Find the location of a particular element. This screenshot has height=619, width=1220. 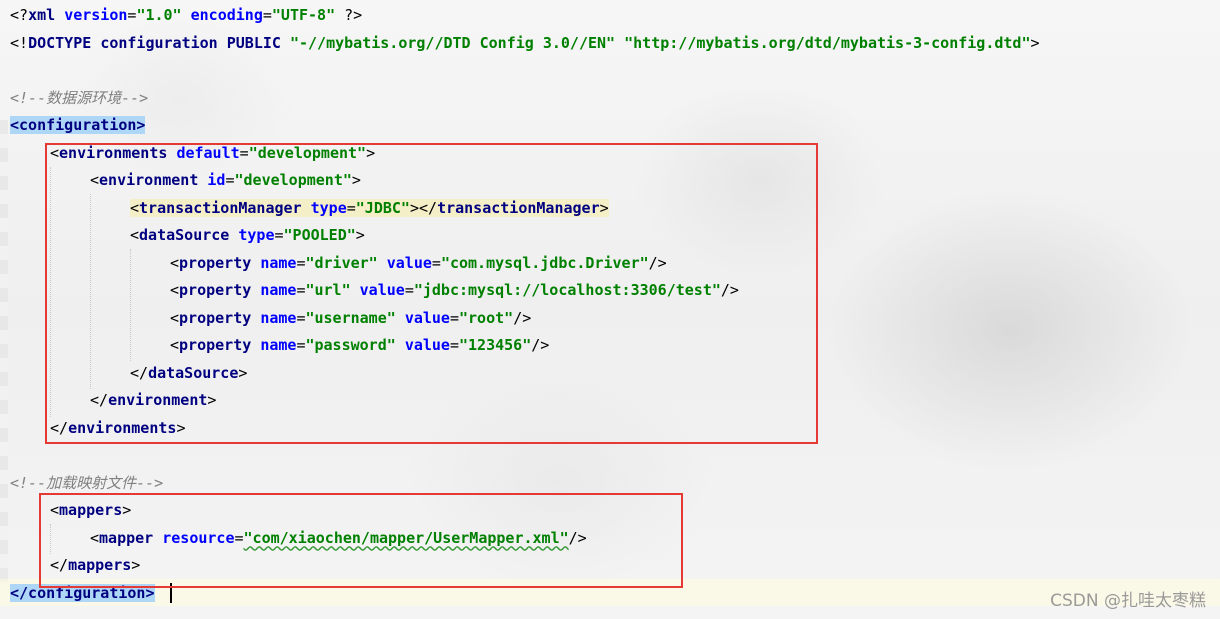

prolog-name: xml is located at coordinates (42, 15).